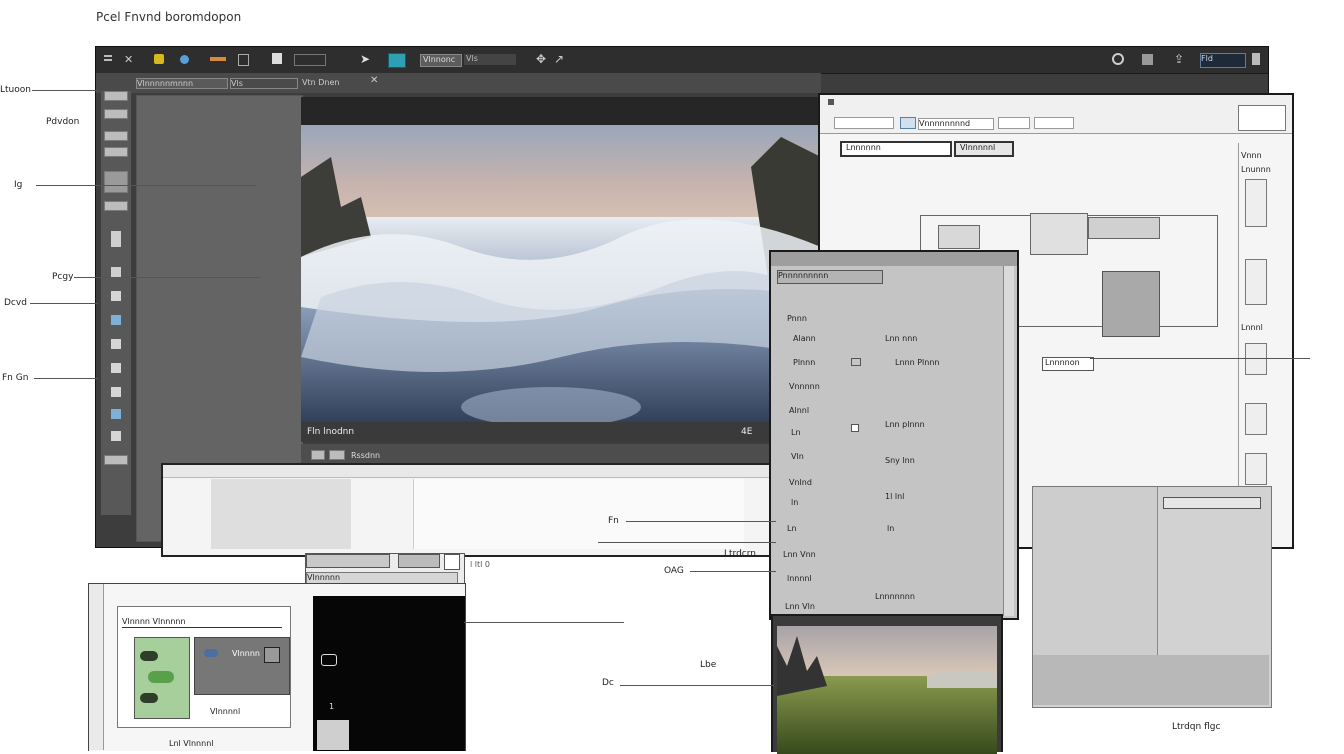 The height and width of the screenshot is (754, 1344). I want to click on menu-item: Vls, so click(264, 83).